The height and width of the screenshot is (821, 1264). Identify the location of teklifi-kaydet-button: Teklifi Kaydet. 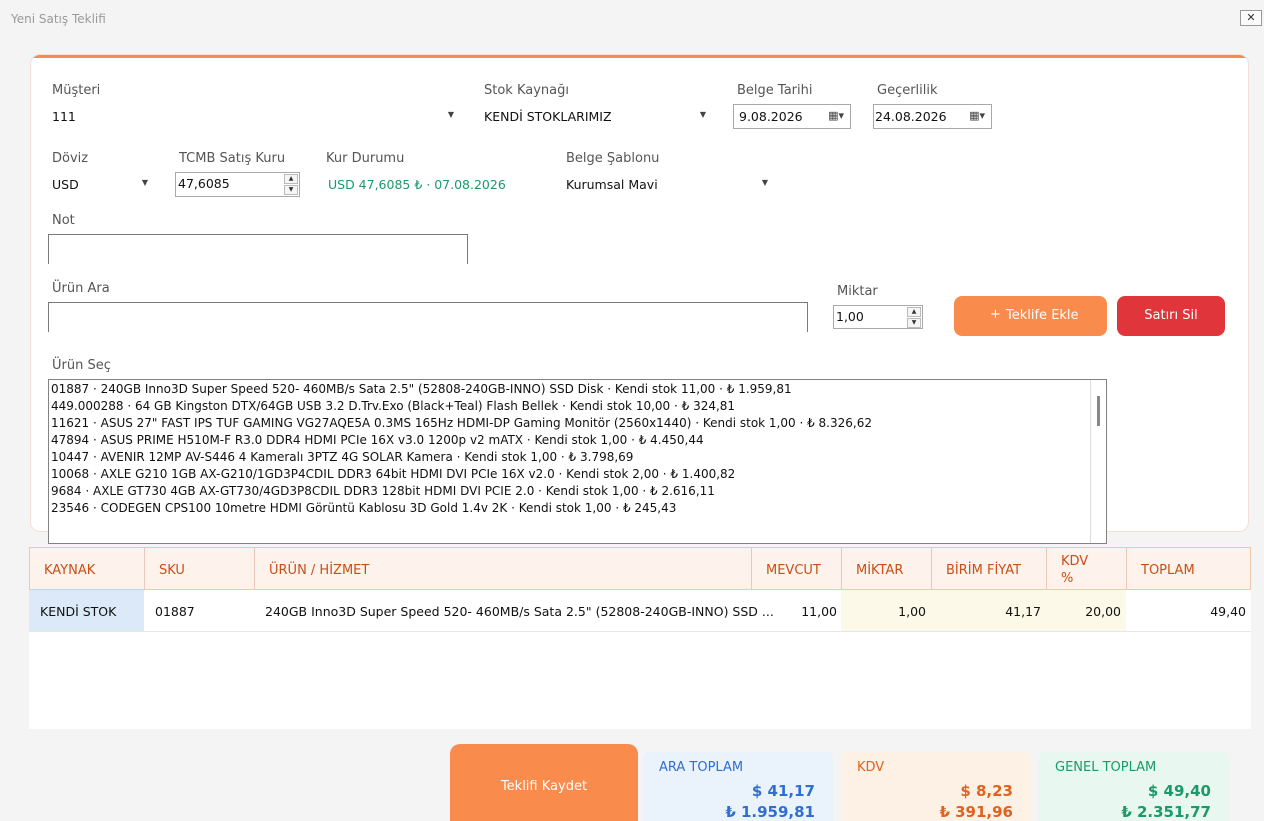
(544, 782).